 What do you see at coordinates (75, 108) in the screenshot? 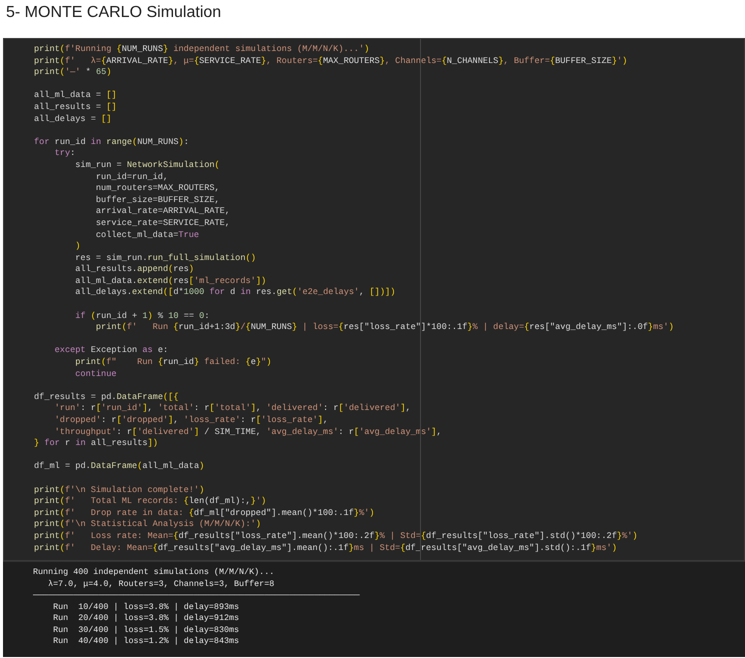
I see `code-line: all_results = []` at bounding box center [75, 108].